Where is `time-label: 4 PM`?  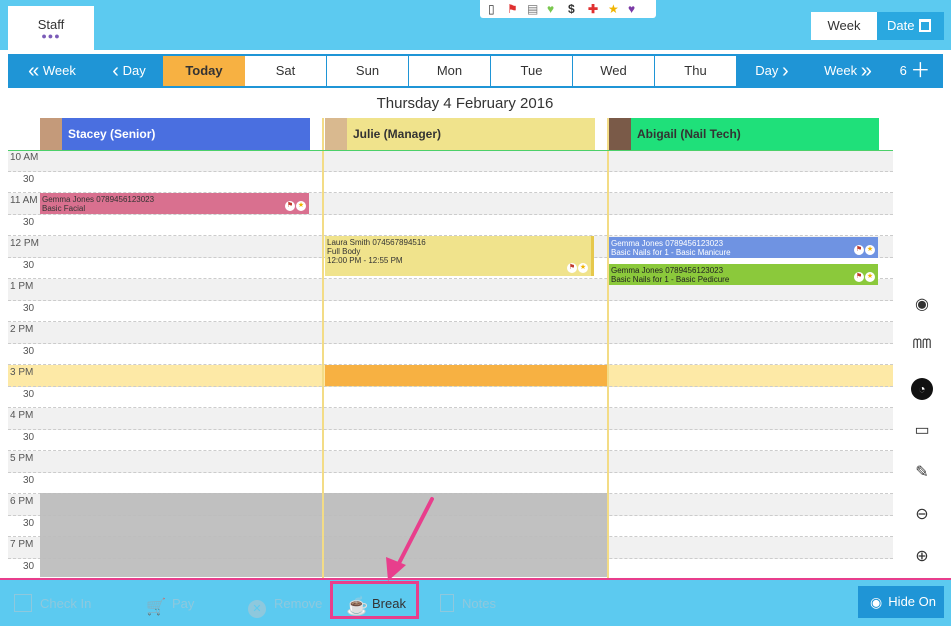 time-label: 4 PM is located at coordinates (22, 415).